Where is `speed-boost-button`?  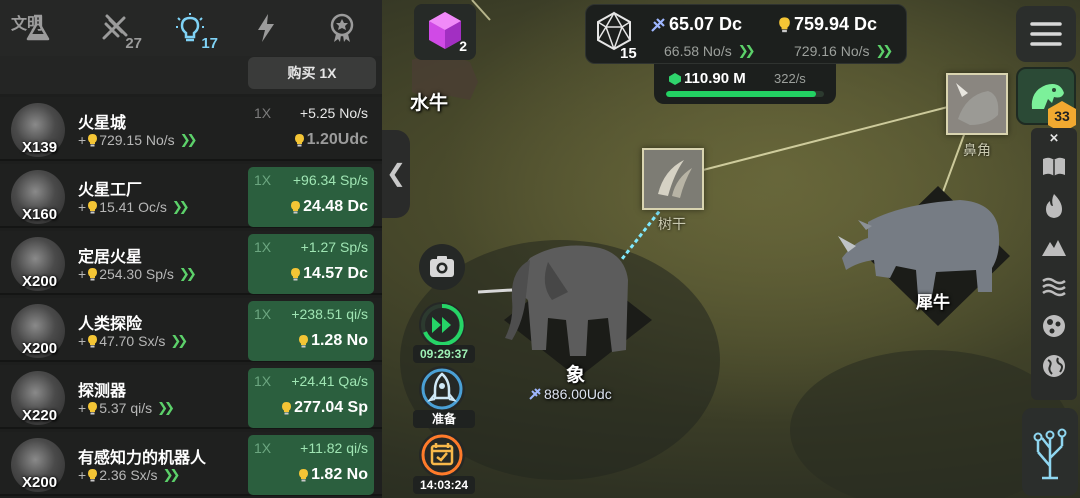
speed-boost-button is located at coordinates (442, 325).